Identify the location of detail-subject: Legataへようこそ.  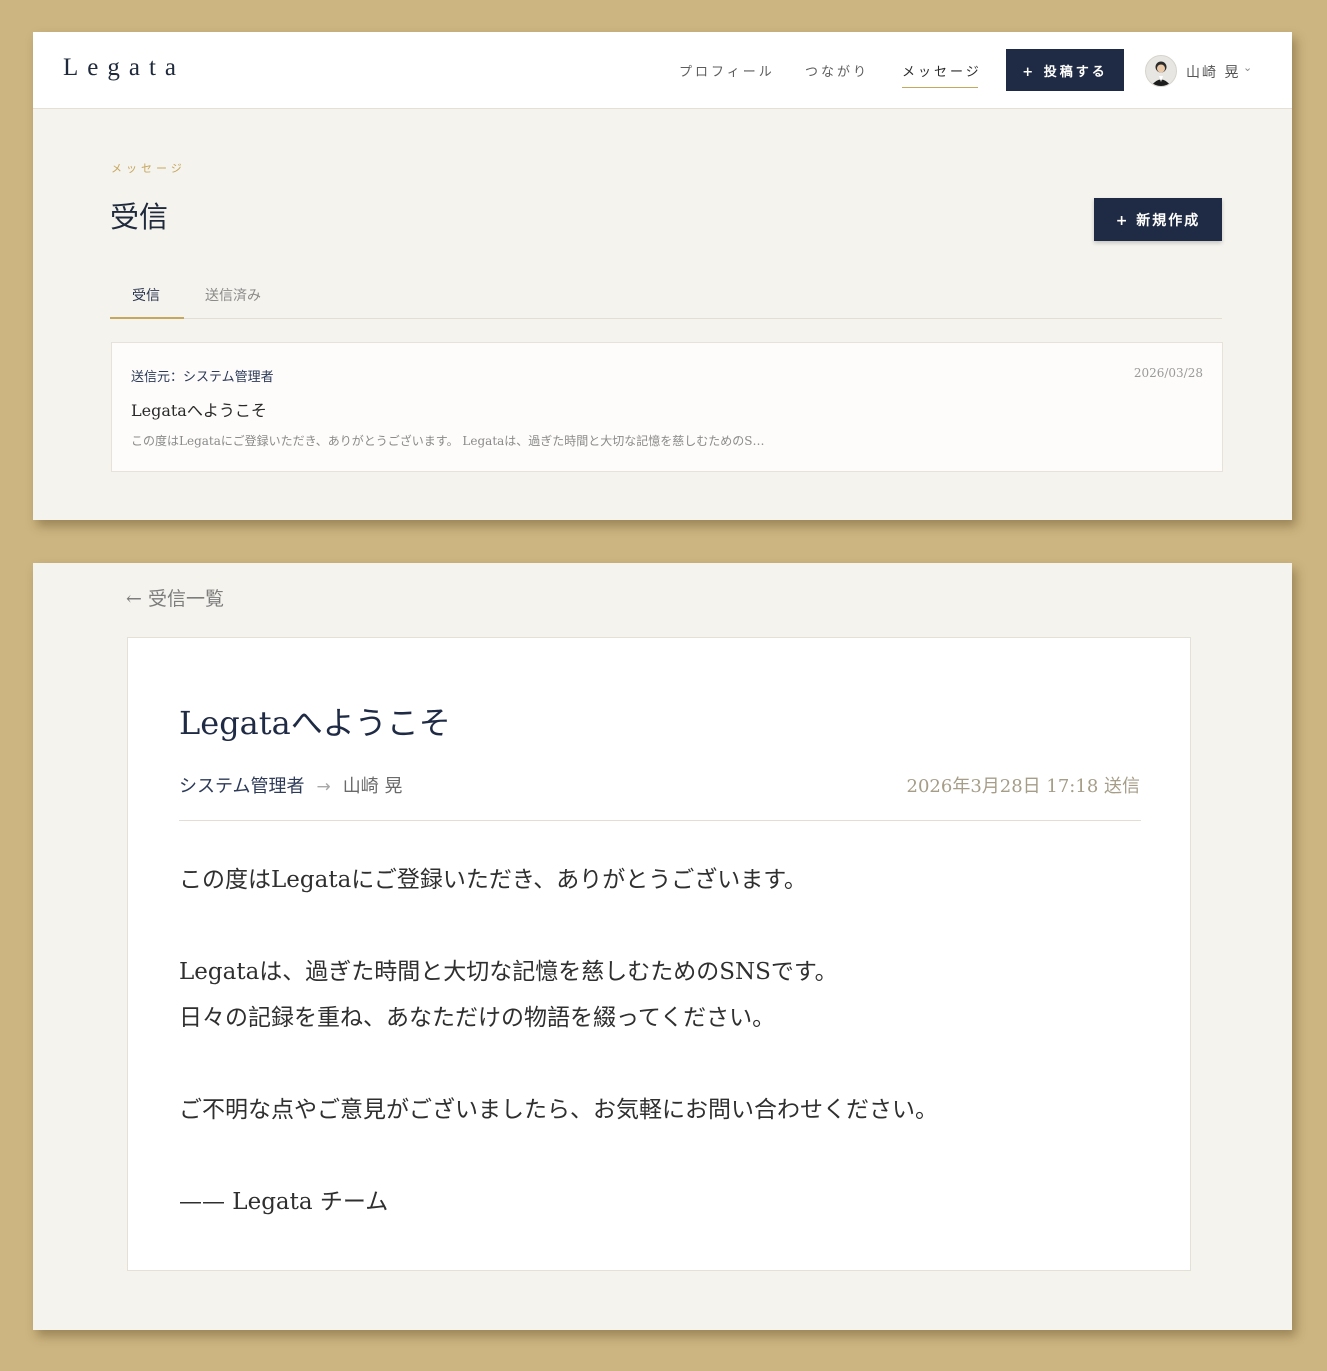
(315, 723).